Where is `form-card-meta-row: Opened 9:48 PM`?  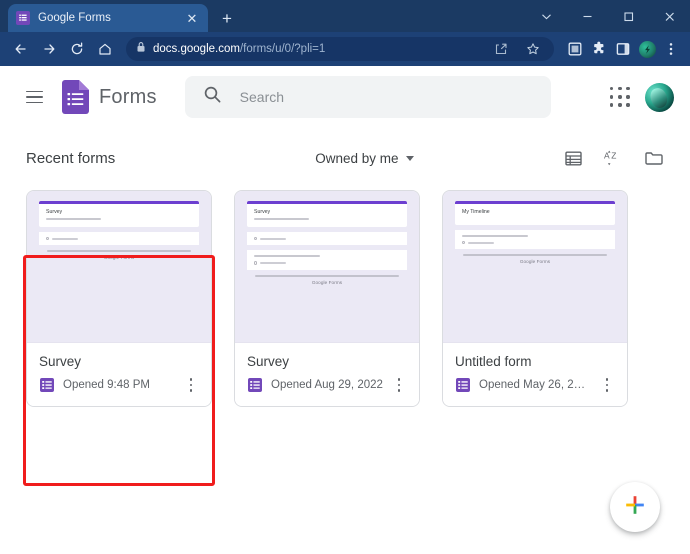
form-card-meta-row: Opened 9:48 PM is located at coordinates (119, 385).